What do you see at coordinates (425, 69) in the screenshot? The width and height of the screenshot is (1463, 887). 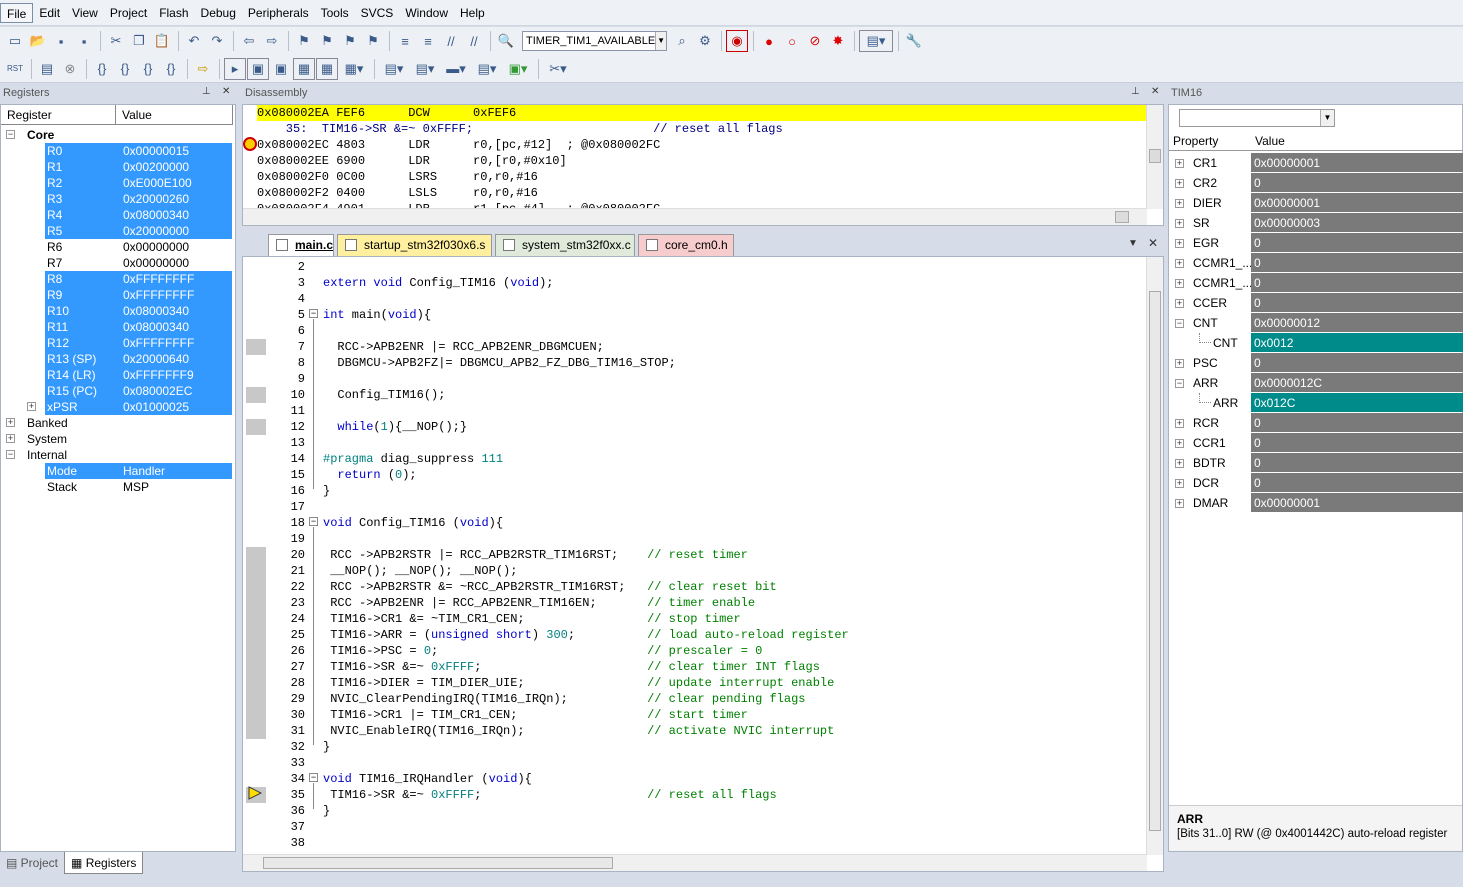 I see `serial-window-icon: ▤▾` at bounding box center [425, 69].